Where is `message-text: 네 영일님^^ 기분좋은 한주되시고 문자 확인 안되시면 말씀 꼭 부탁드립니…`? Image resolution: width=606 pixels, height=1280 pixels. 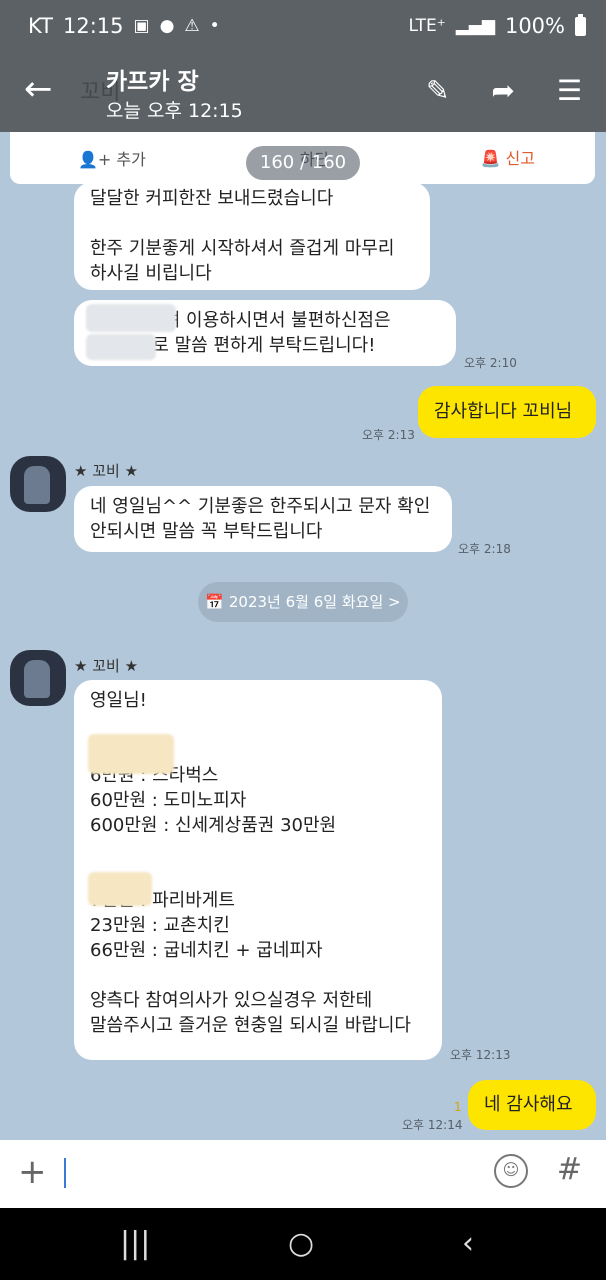
message-text: 네 영일님^^ 기분좋은 한주되시고 문자 확인 안되시면 말씀 꼭 부탁드립니… is located at coordinates (260, 519).